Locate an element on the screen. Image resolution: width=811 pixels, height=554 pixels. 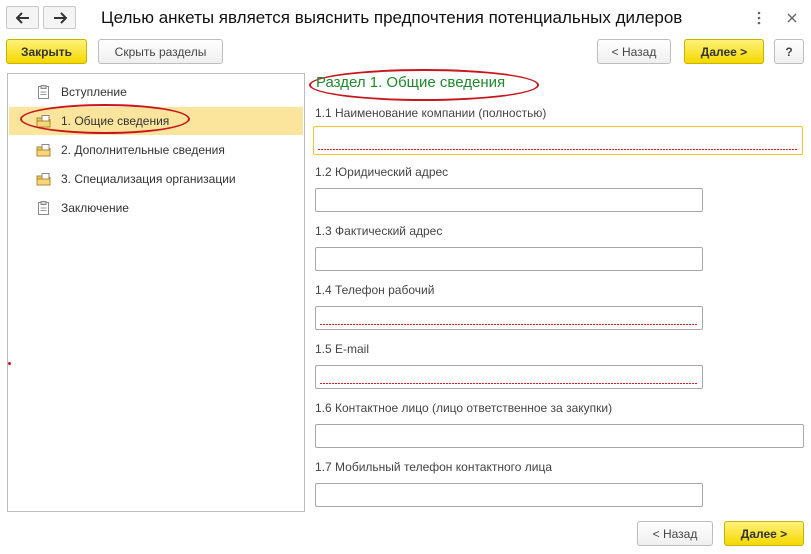
footer-next-button: Далее > is located at coordinates (764, 533).